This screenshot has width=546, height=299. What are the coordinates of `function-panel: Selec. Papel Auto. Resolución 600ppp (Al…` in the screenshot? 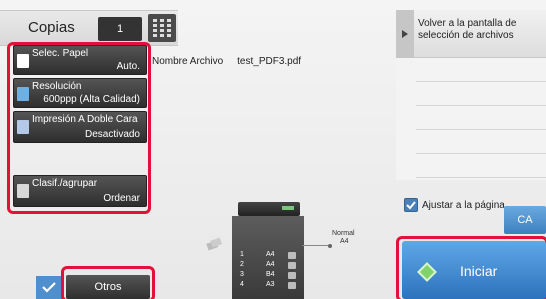 It's located at (80, 126).